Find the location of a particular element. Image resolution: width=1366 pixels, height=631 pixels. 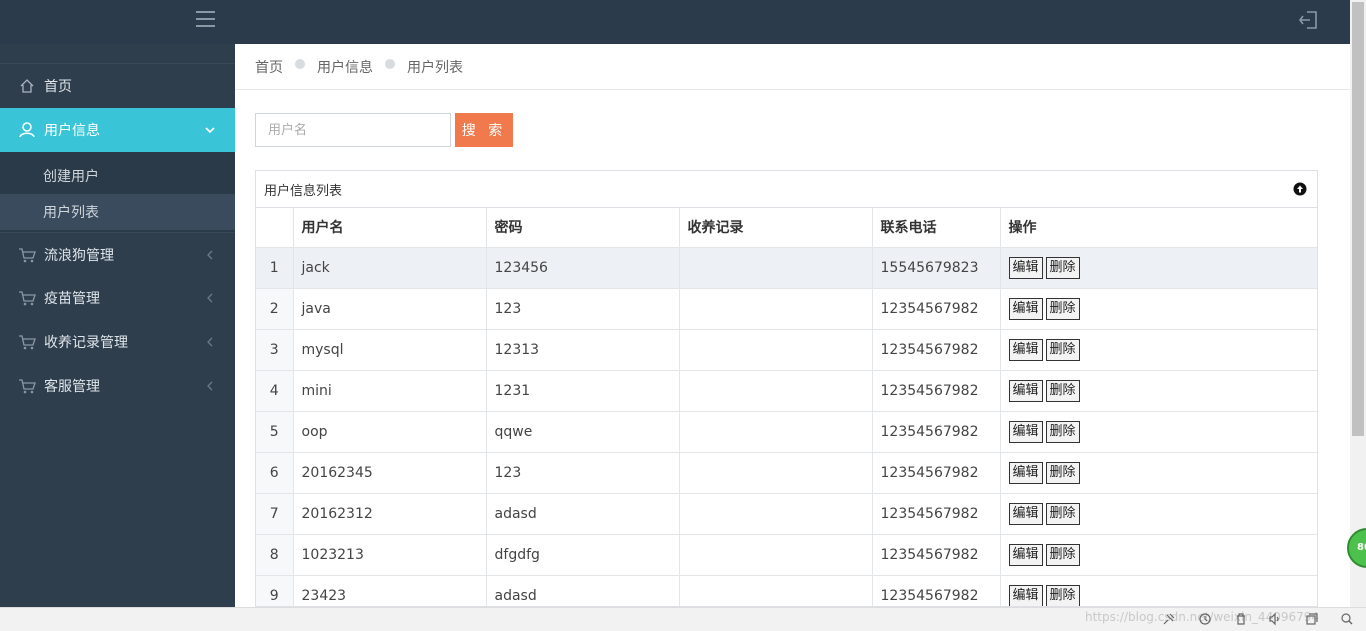

row-index: 4 is located at coordinates (275, 391).